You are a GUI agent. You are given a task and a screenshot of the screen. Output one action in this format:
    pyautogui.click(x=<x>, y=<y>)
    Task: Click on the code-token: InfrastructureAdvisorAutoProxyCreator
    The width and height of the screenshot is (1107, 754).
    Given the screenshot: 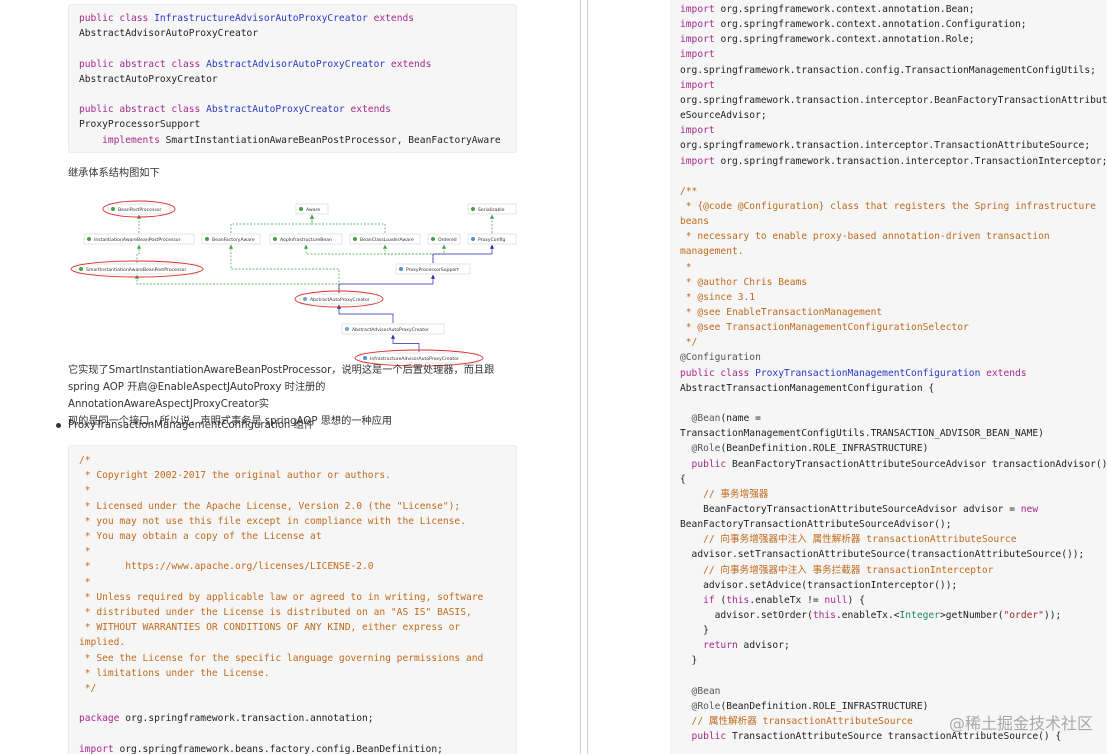 What is the action you would take?
    pyautogui.click(x=261, y=18)
    